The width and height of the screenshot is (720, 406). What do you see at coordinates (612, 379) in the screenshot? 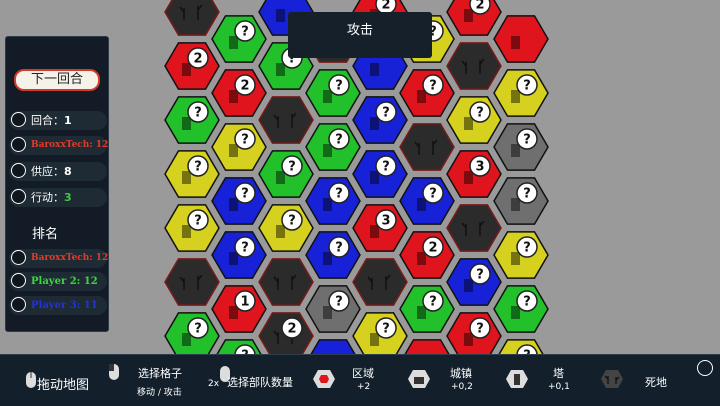
I see `dead-land-icon` at bounding box center [612, 379].